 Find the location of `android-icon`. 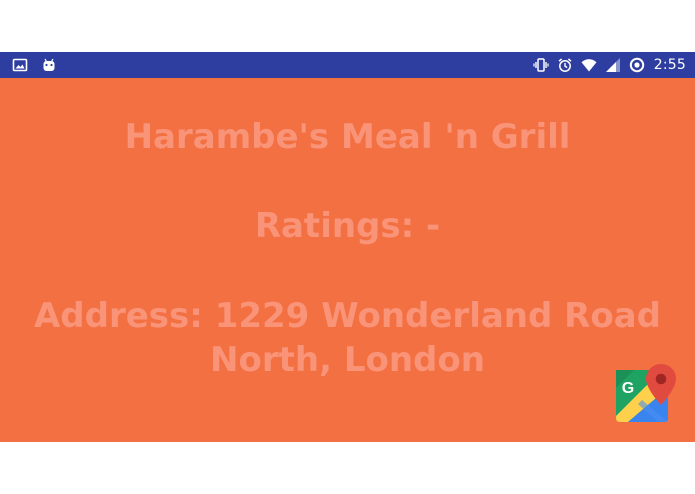

android-icon is located at coordinates (49, 65).